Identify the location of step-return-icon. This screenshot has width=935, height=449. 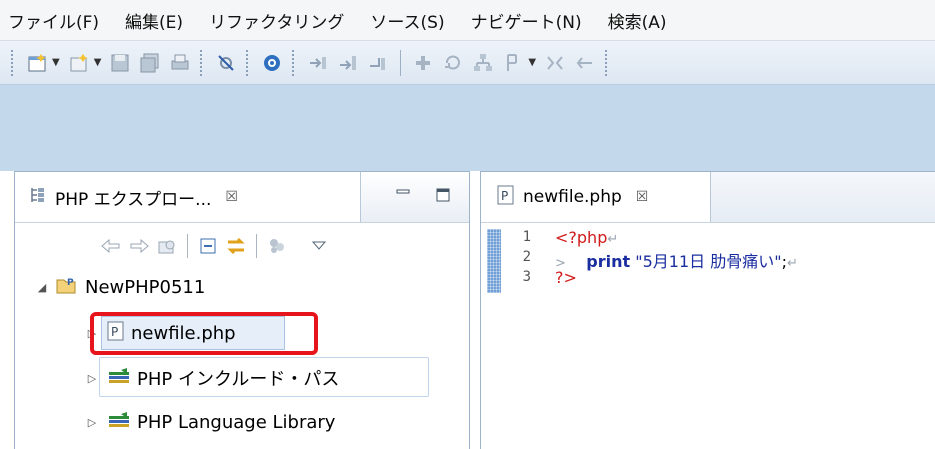
(378, 63).